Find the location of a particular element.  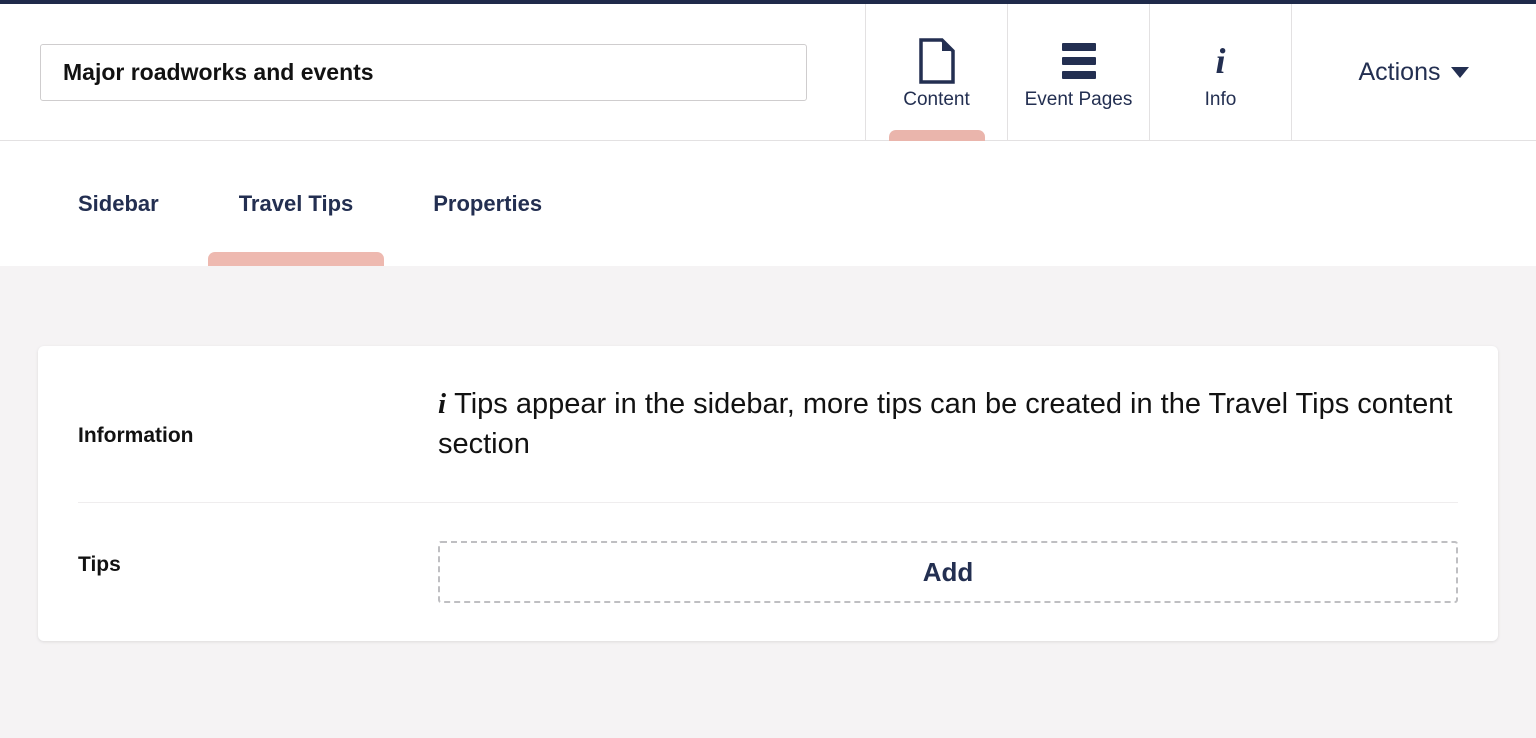

list-icon is located at coordinates (1078, 61).